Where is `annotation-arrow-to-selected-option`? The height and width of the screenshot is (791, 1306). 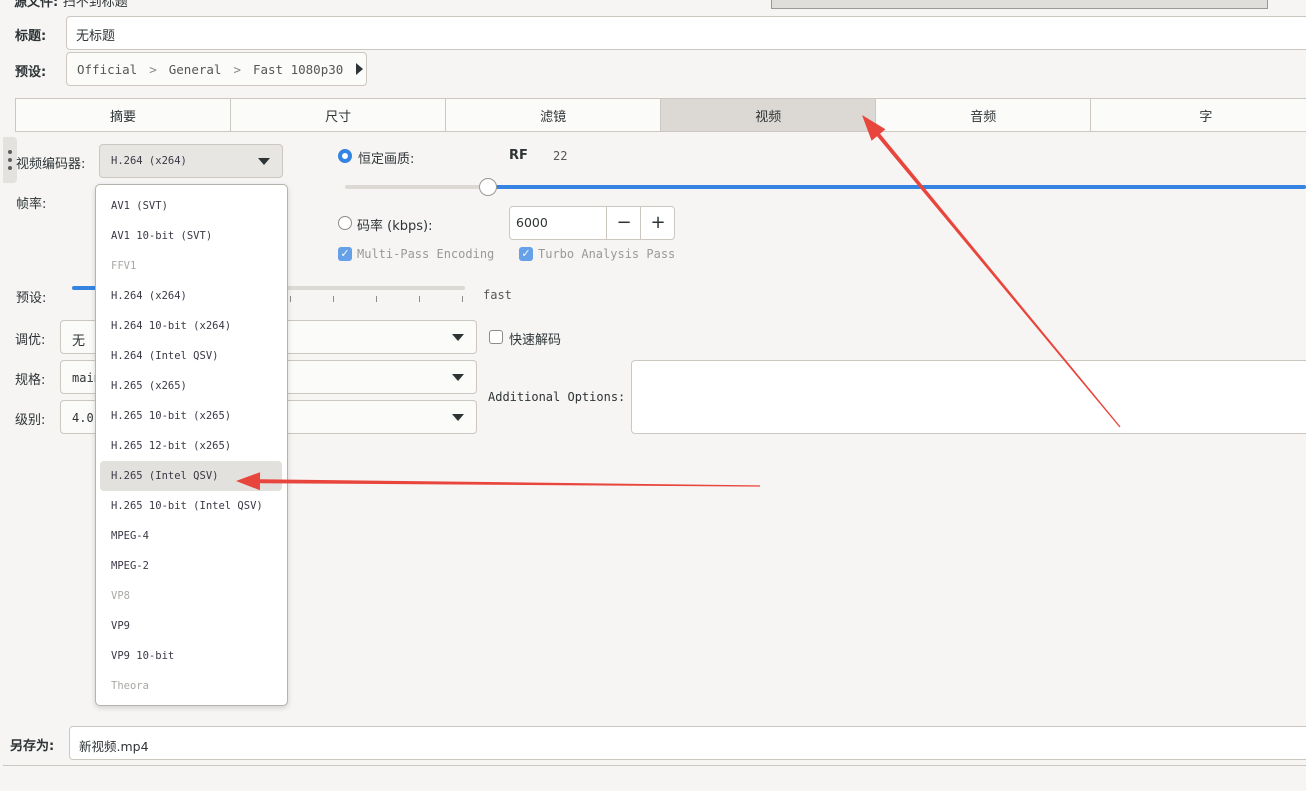
annotation-arrow-to-selected-option is located at coordinates (498, 481).